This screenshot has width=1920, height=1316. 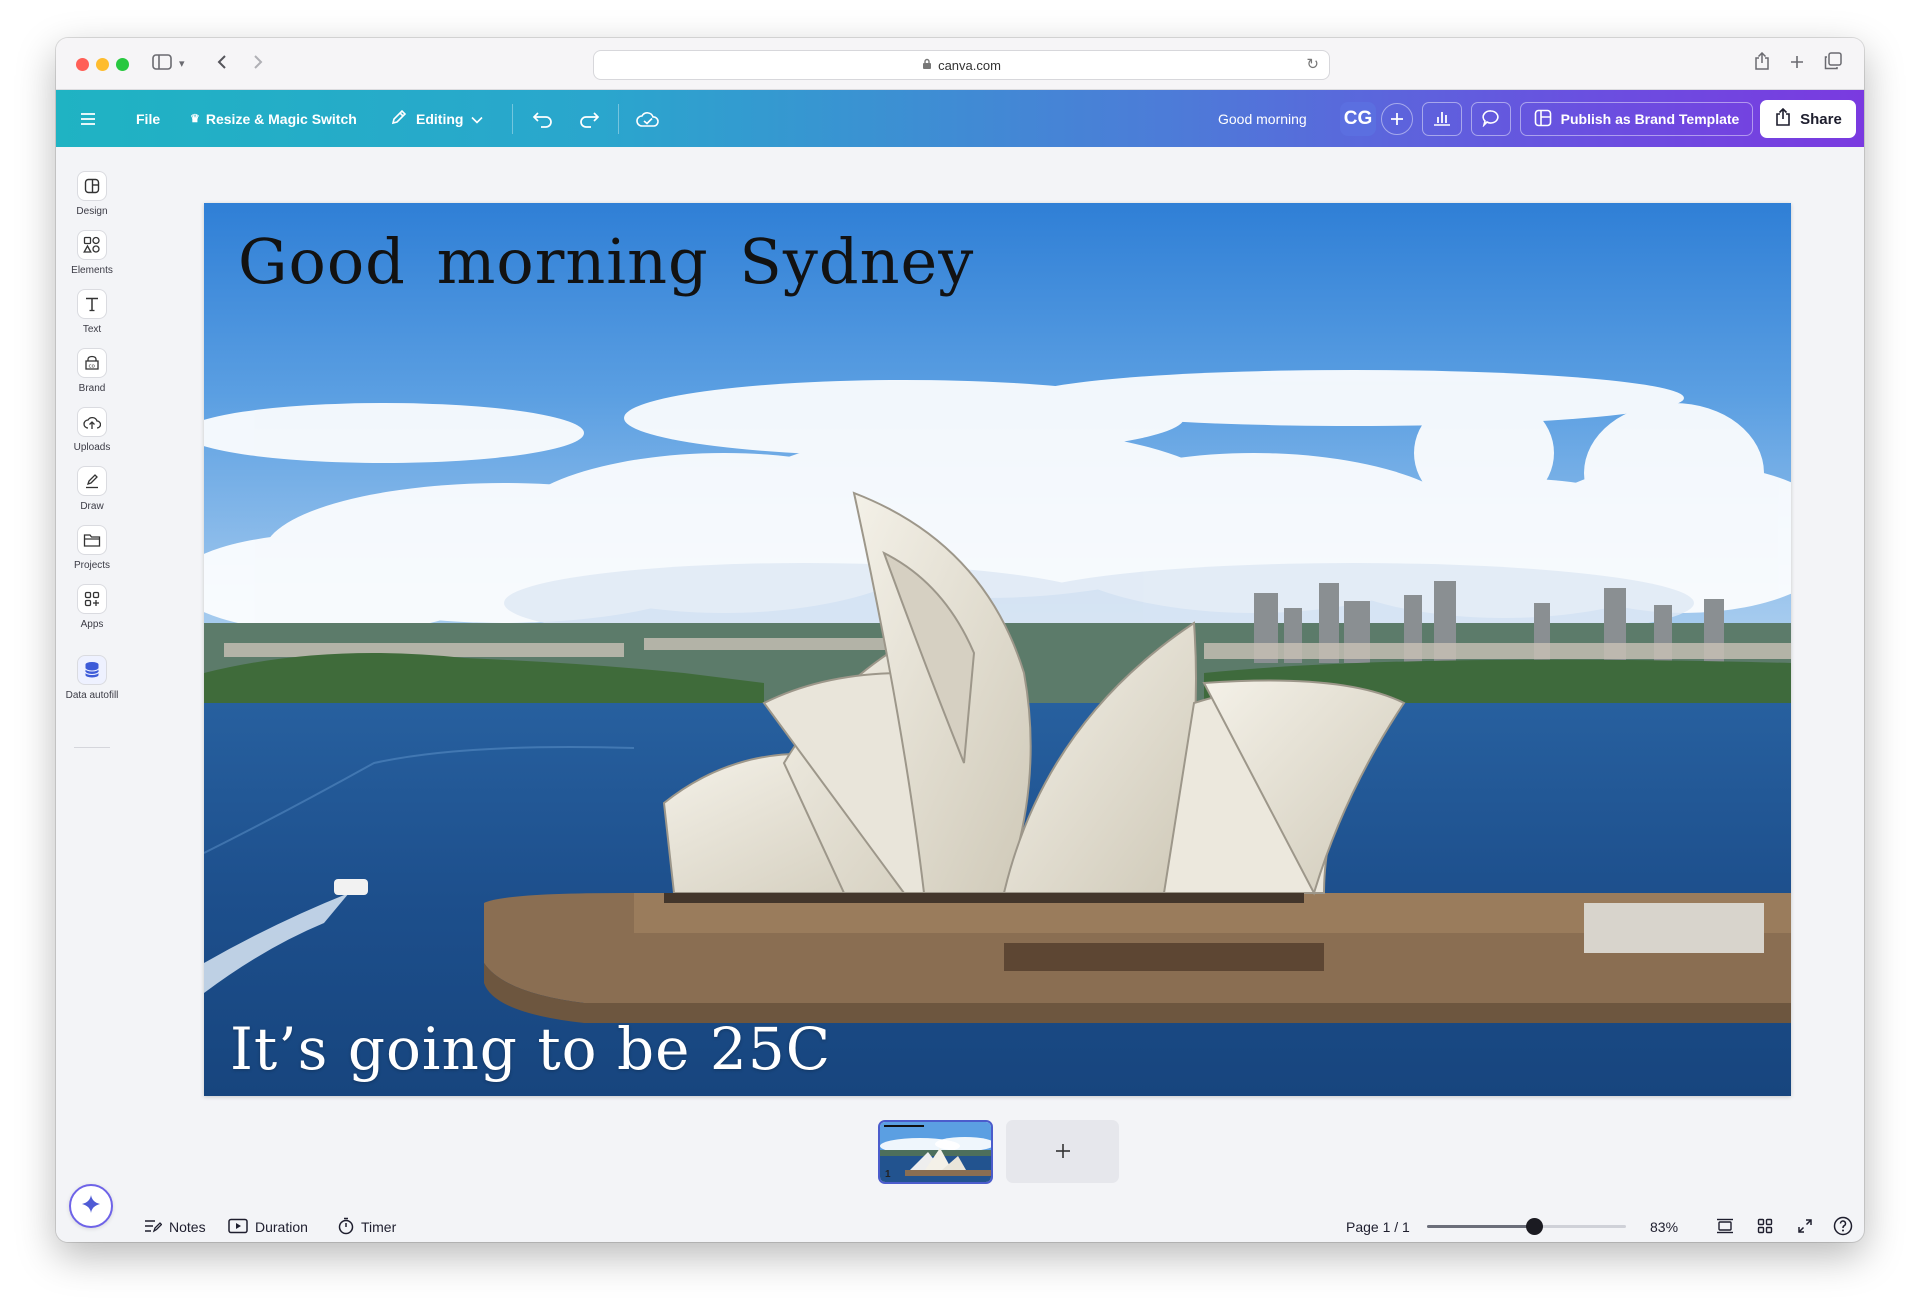 What do you see at coordinates (1312, 64) in the screenshot?
I see `reload-icon: ↻` at bounding box center [1312, 64].